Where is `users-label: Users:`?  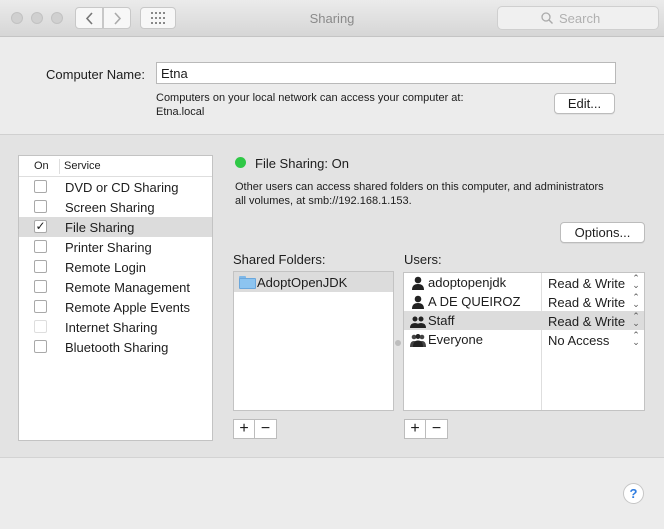 users-label: Users: is located at coordinates (423, 259).